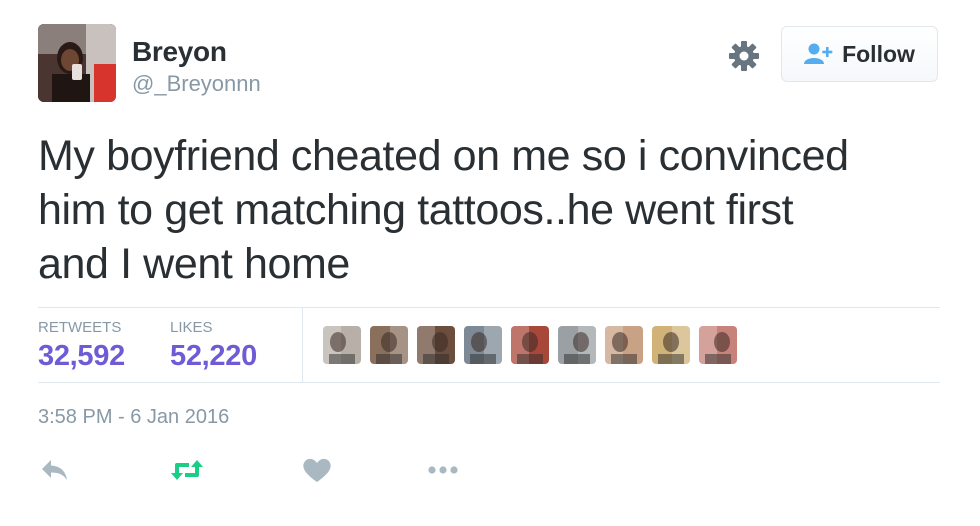 The width and height of the screenshot is (980, 526). I want to click on likers-avatar-row, so click(534, 345).